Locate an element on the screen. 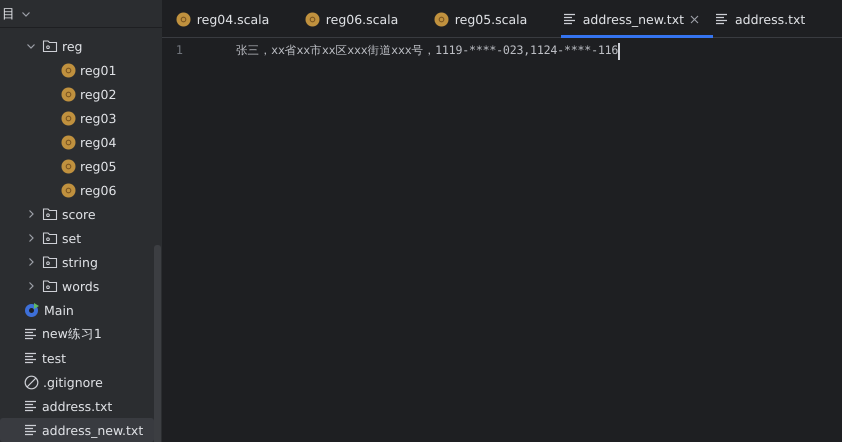 Image resolution: width=842 pixels, height=442 pixels. tree-label: reg is located at coordinates (72, 46).